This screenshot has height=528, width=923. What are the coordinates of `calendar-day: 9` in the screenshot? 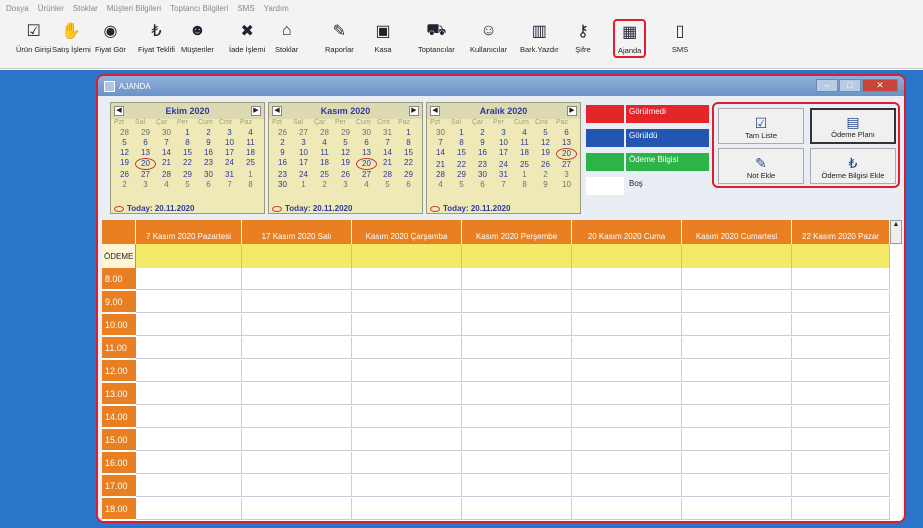 It's located at (282, 153).